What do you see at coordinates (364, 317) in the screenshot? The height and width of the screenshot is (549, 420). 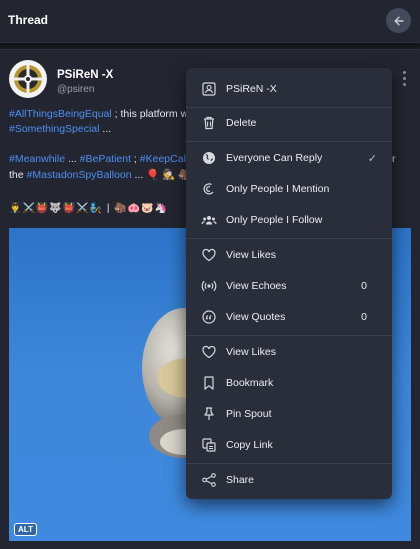 I see `quote-count: 0` at bounding box center [364, 317].